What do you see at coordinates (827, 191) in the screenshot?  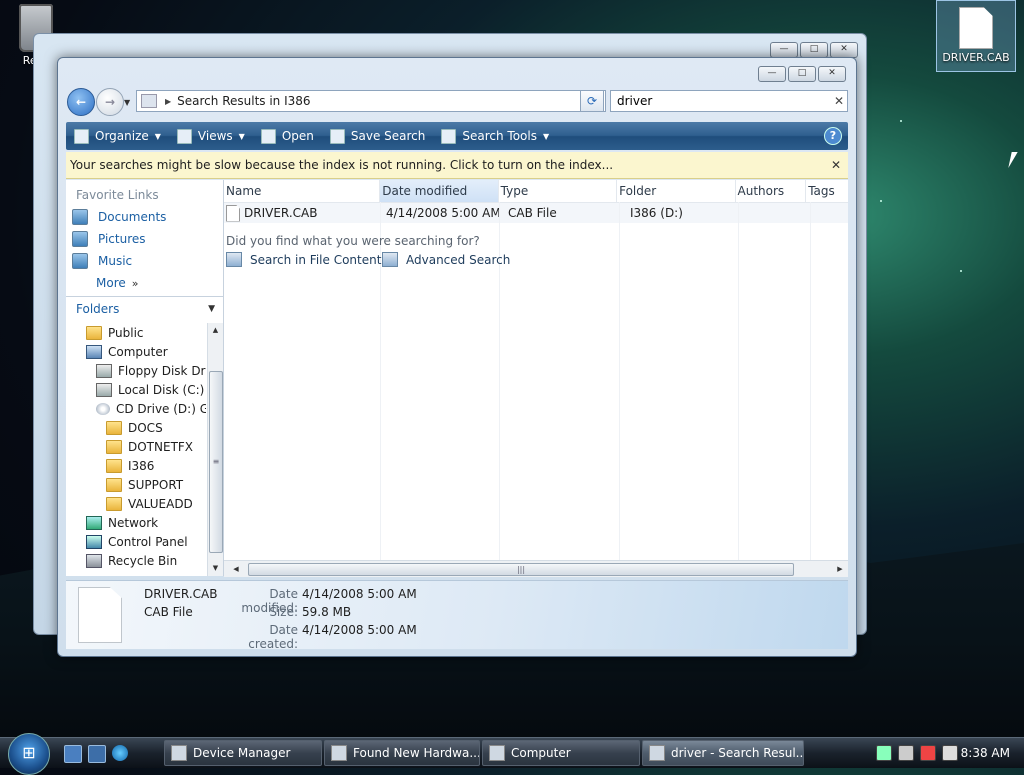 I see `column-tags: Tags` at bounding box center [827, 191].